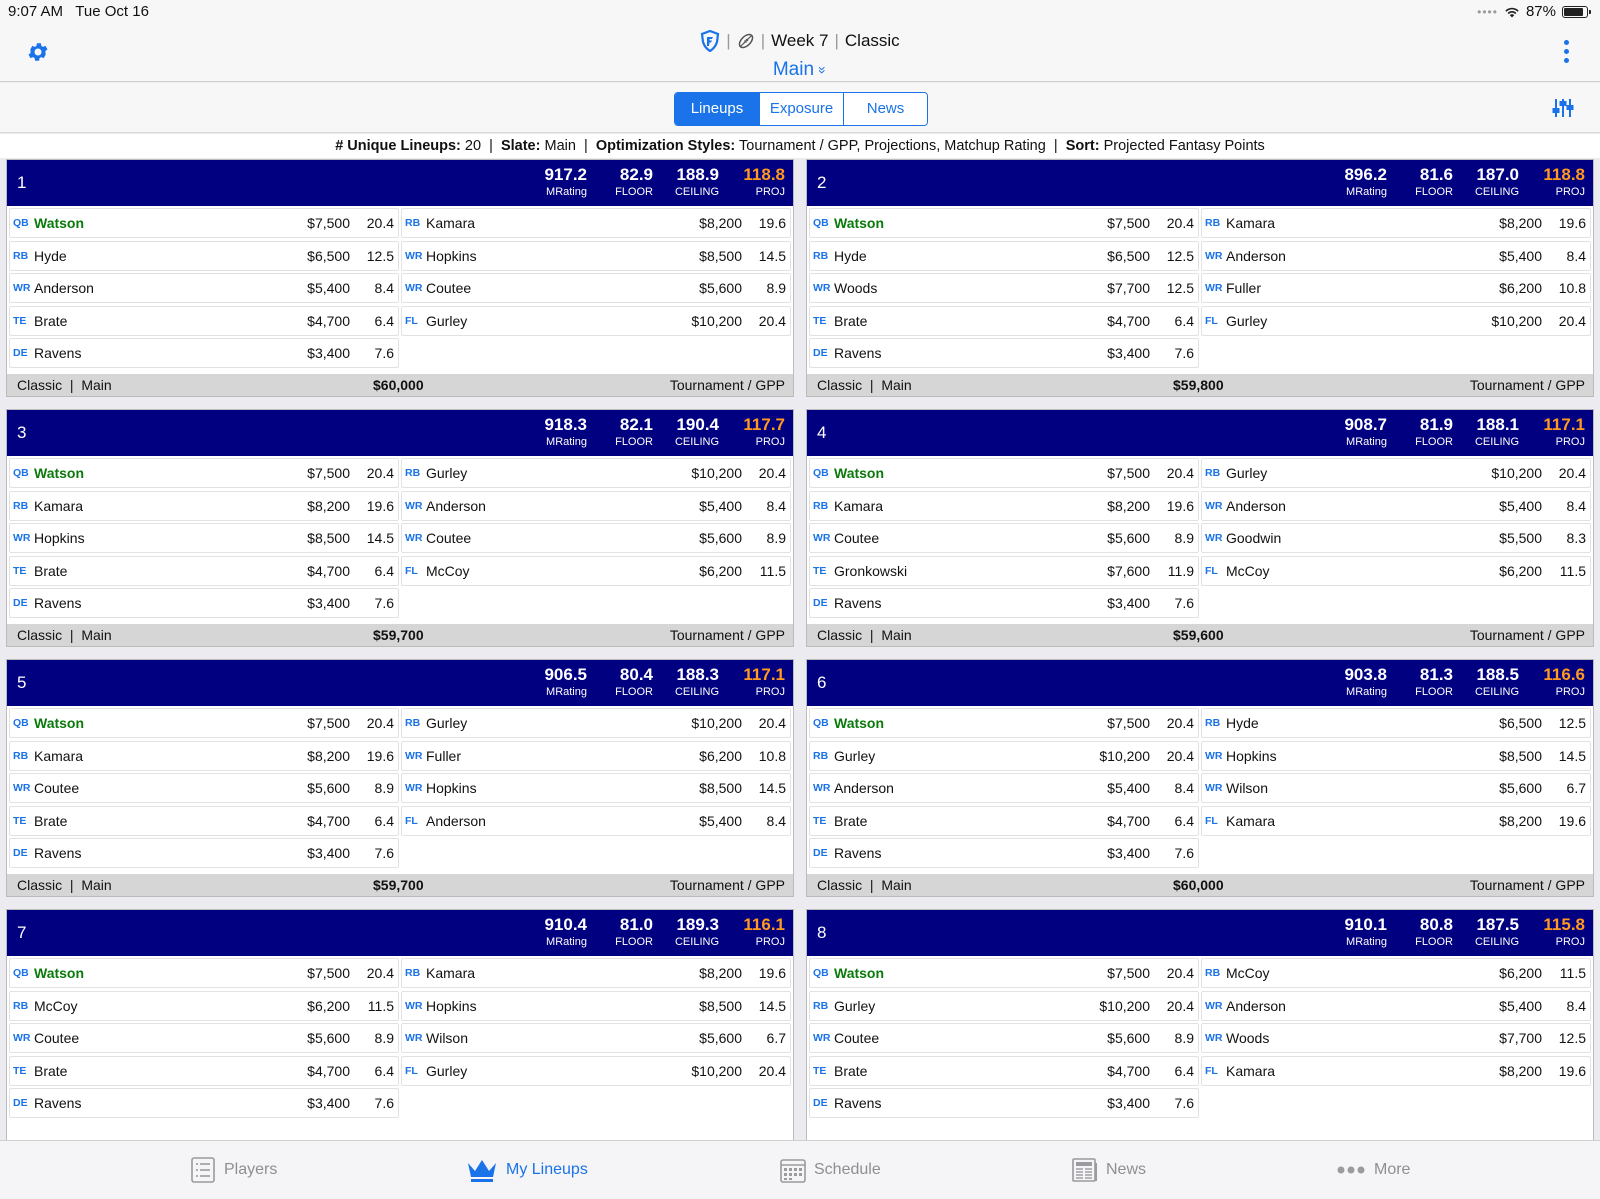  I want to click on player-row: TE Gronkowski $7,600 11.9, so click(1004, 570).